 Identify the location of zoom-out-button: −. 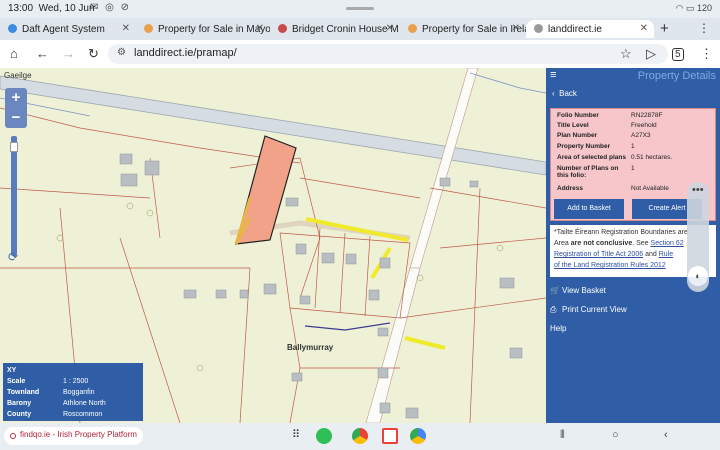
(16, 118).